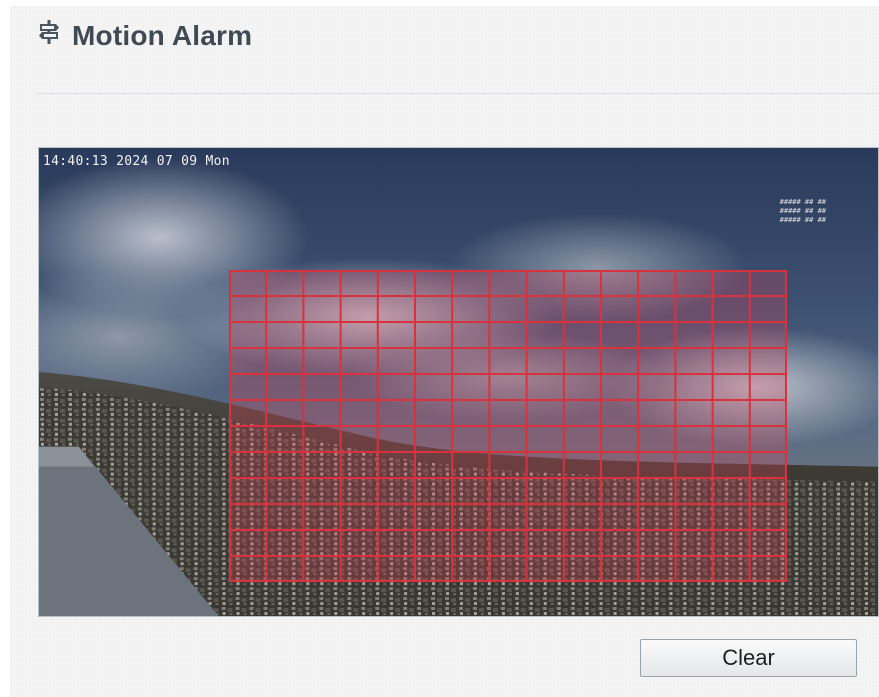 This screenshot has height=697, width=879. I want to click on section-header: Motion Alarm, so click(144, 36).